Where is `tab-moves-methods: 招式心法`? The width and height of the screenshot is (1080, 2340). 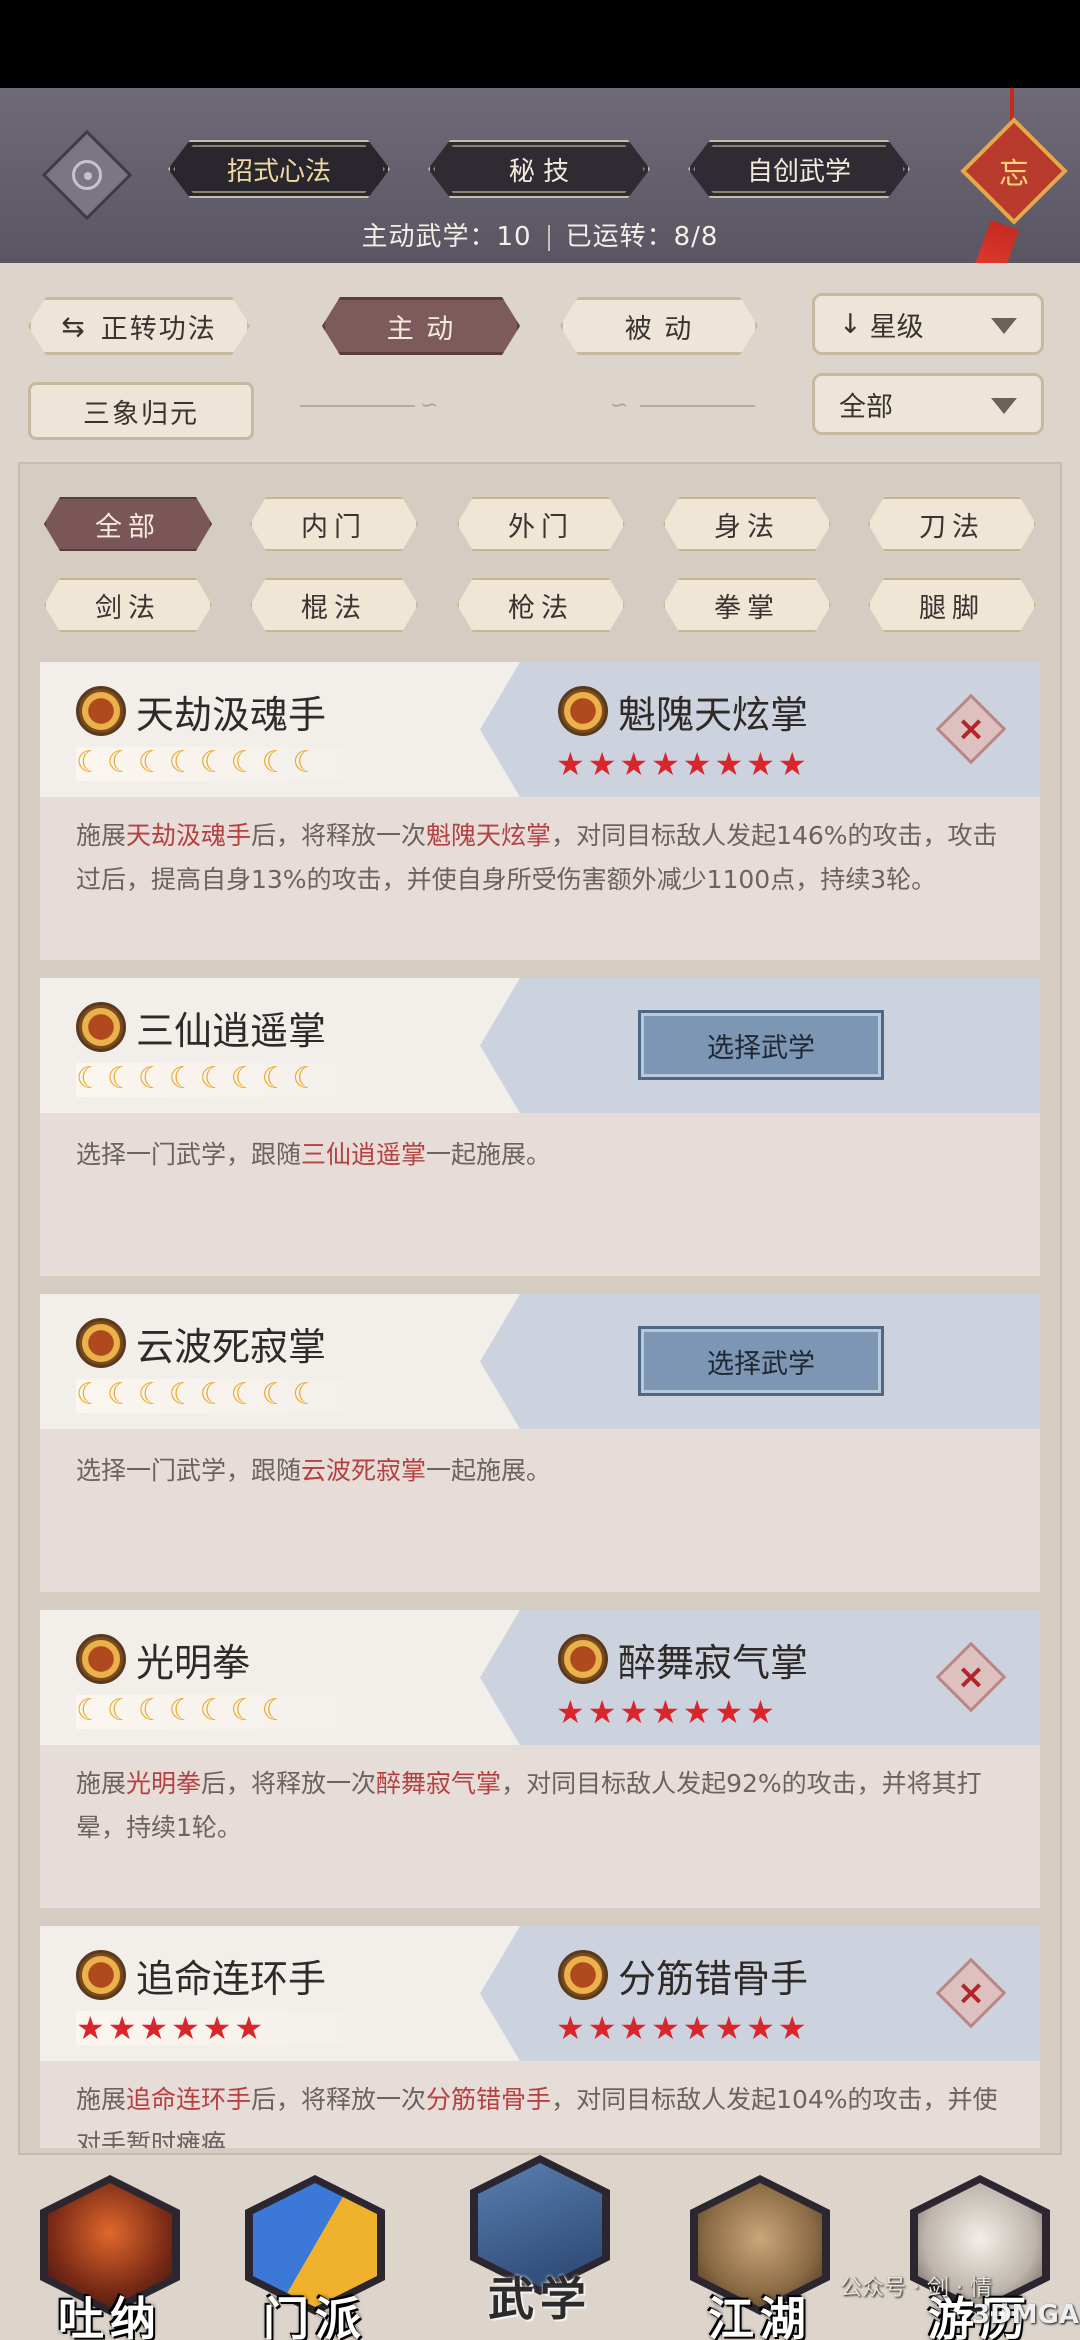 tab-moves-methods: 招式心法 is located at coordinates (279, 169).